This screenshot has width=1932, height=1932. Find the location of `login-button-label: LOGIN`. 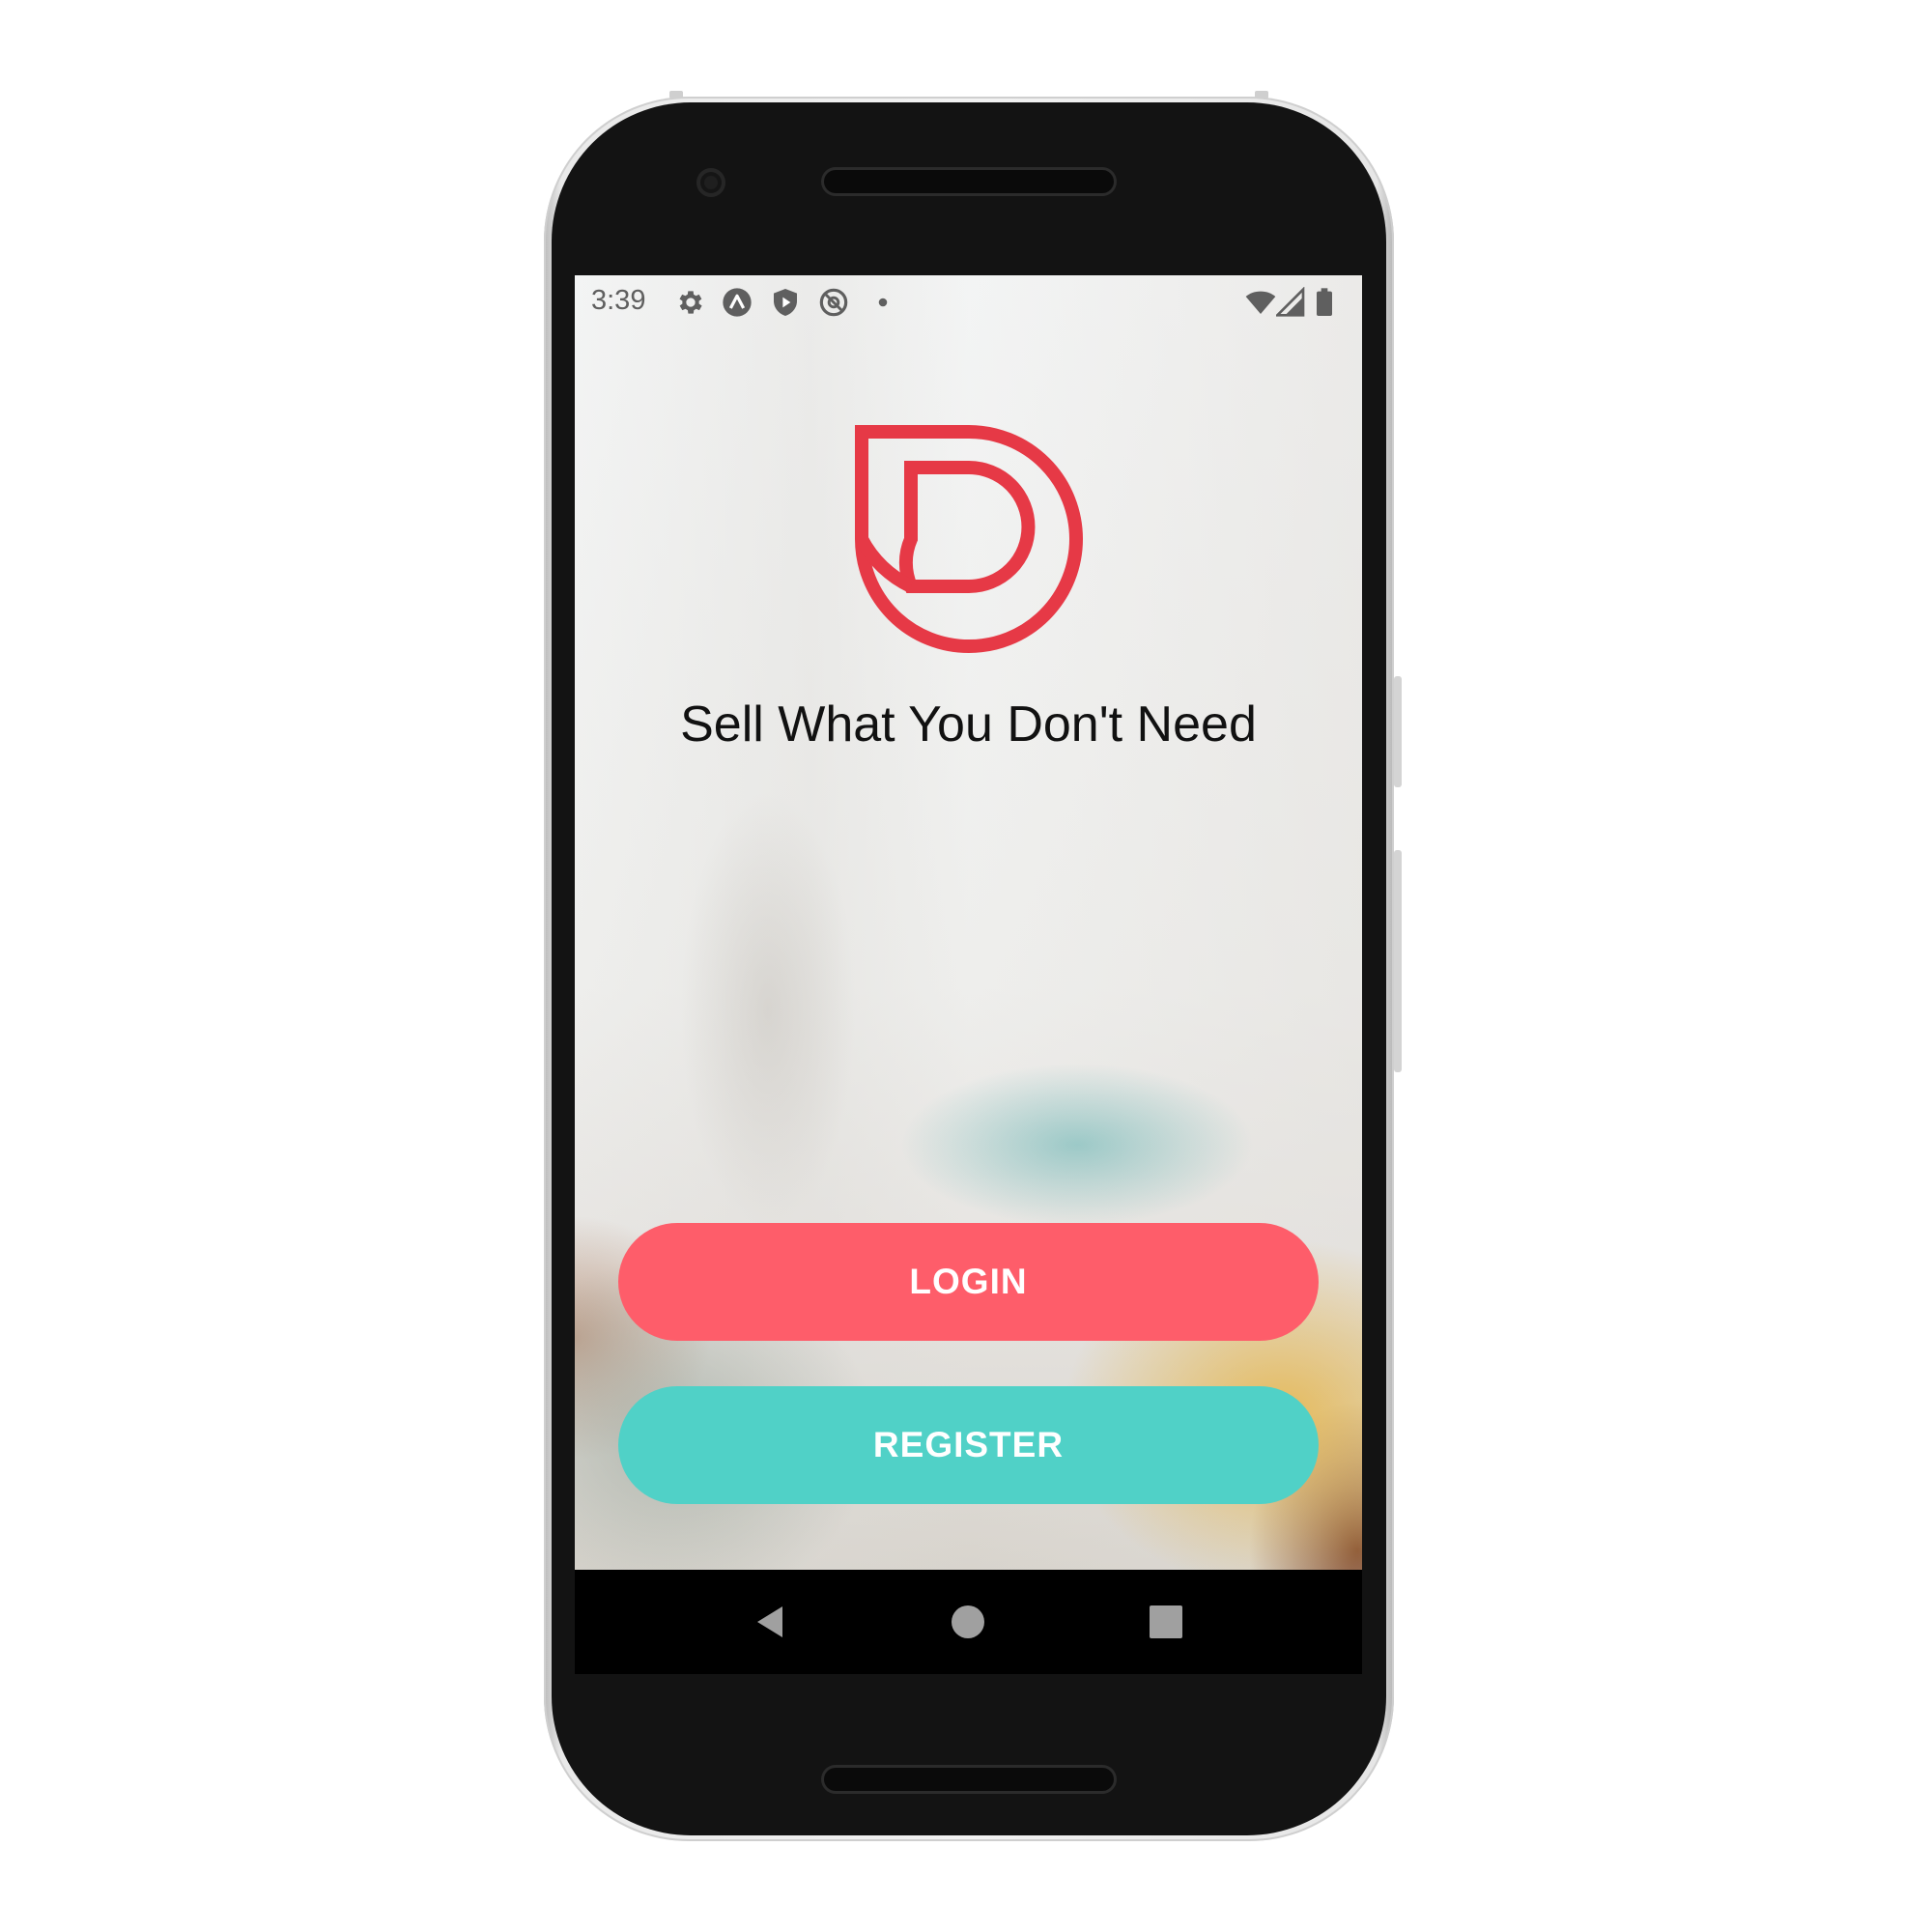

login-button-label: LOGIN is located at coordinates (968, 1281).